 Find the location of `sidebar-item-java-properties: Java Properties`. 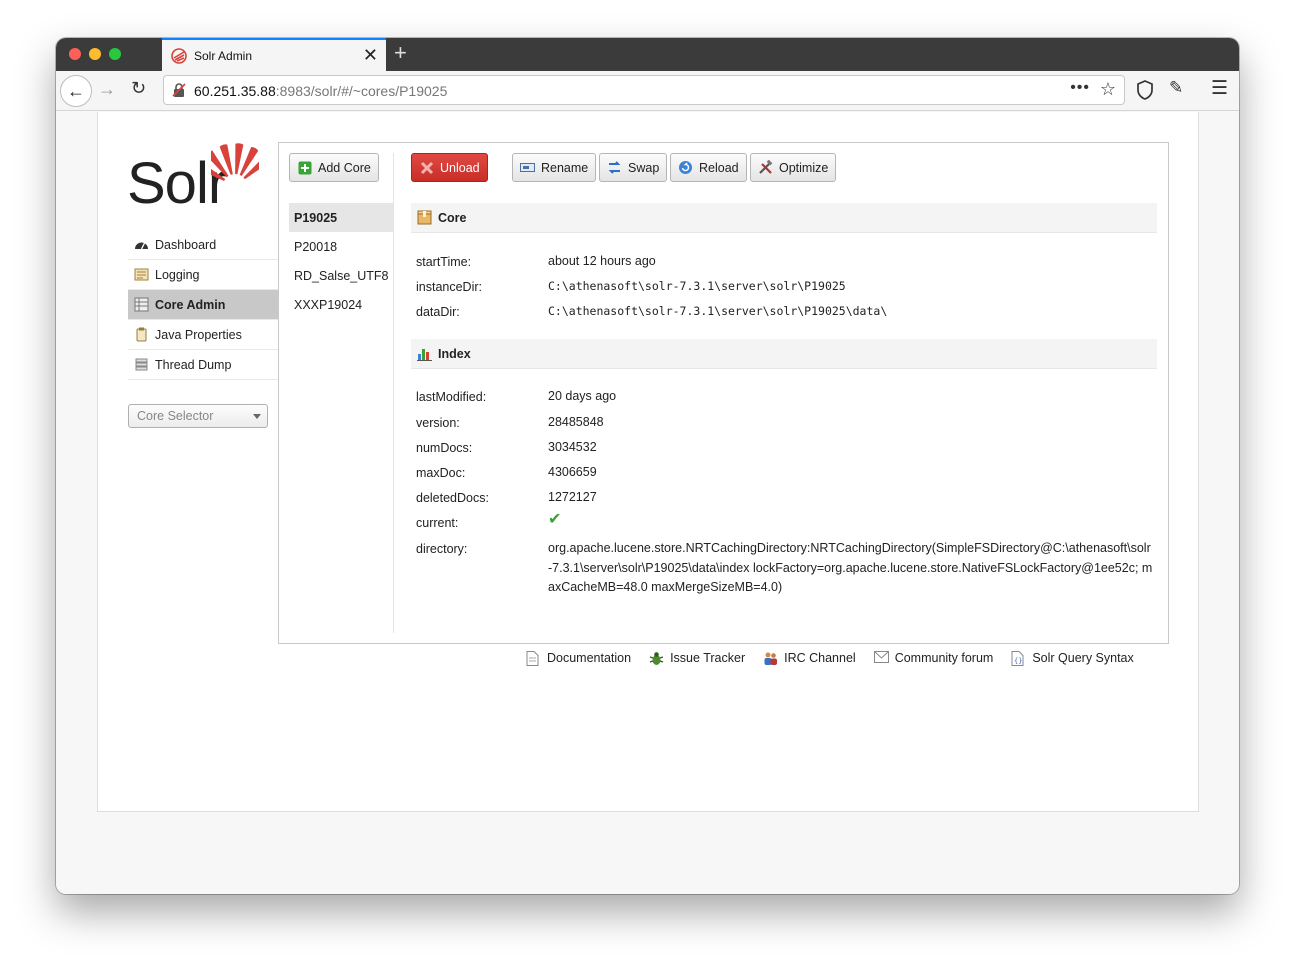

sidebar-item-java-properties: Java Properties is located at coordinates (203, 335).